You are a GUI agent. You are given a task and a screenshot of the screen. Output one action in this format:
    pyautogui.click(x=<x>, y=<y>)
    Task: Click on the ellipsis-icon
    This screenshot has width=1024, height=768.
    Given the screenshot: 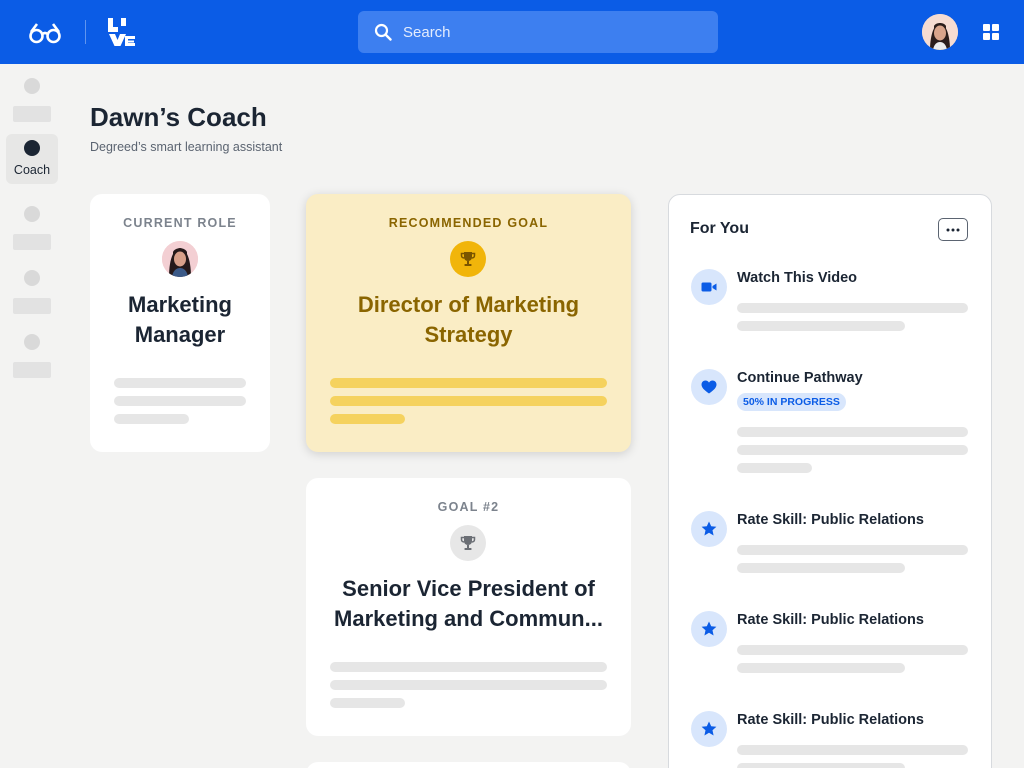 What is the action you would take?
    pyautogui.click(x=953, y=229)
    